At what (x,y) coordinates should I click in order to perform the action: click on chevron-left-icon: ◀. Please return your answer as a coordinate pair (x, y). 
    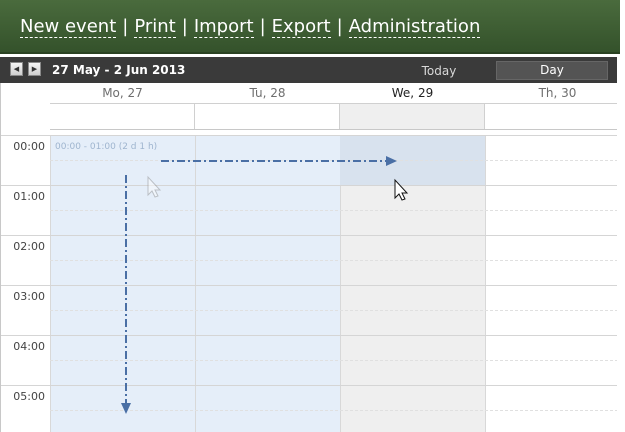
    Looking at the image, I should click on (16, 69).